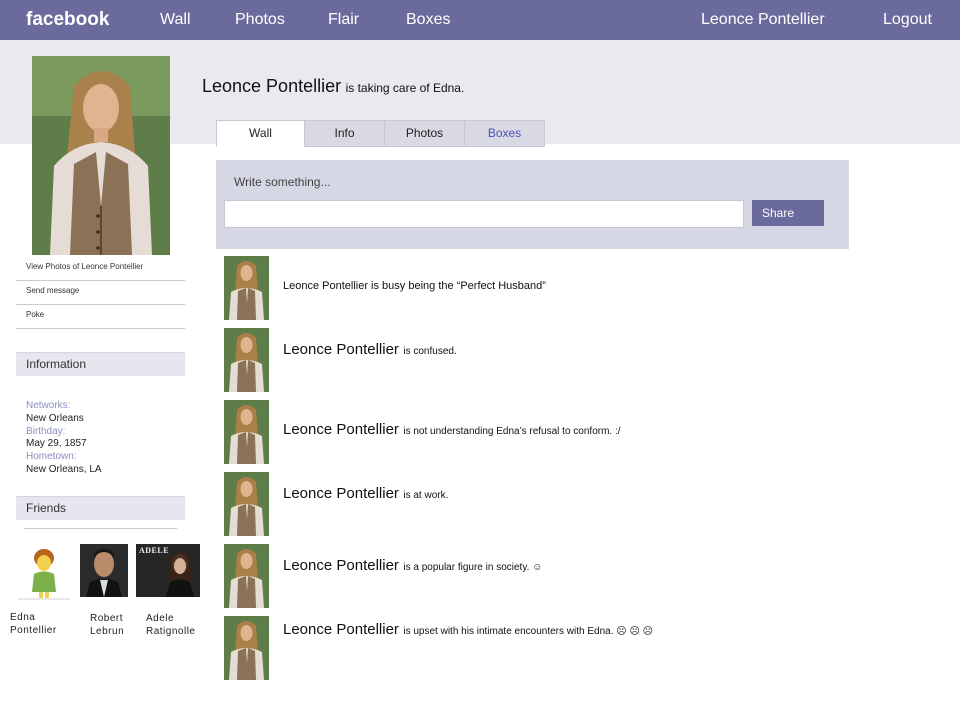 This screenshot has width=960, height=720. What do you see at coordinates (426, 495) in the screenshot?
I see `post-text: is at work.` at bounding box center [426, 495].